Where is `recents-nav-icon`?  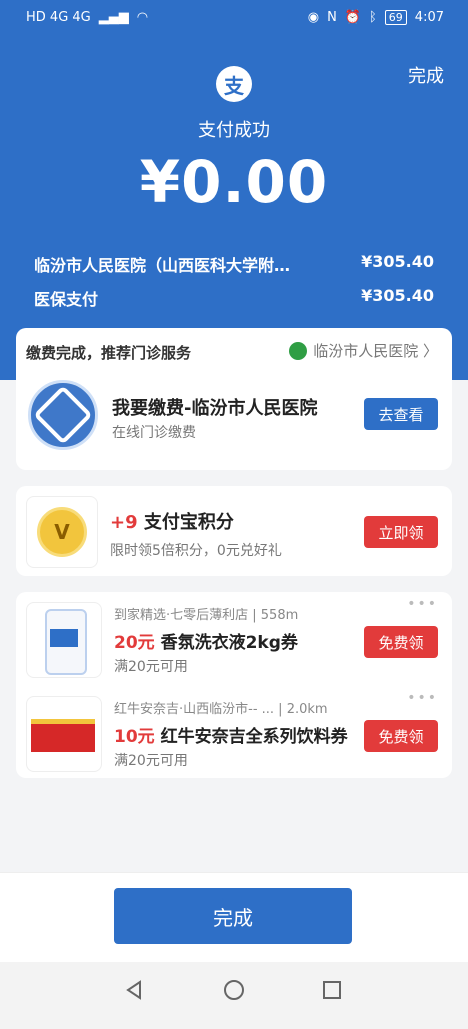 recents-nav-icon is located at coordinates (332, 990).